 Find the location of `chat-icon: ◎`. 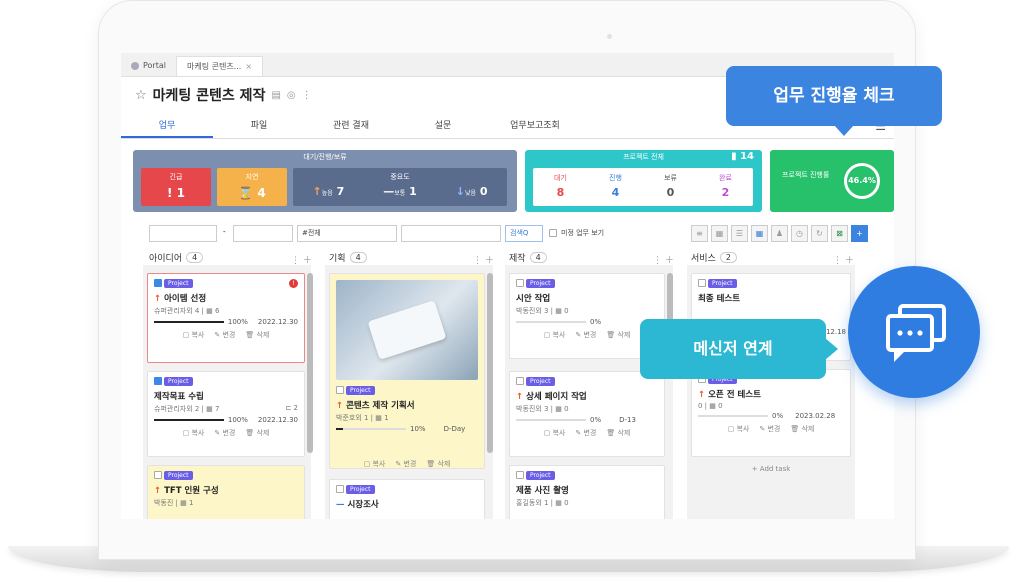

chat-icon: ◎ is located at coordinates (291, 95).